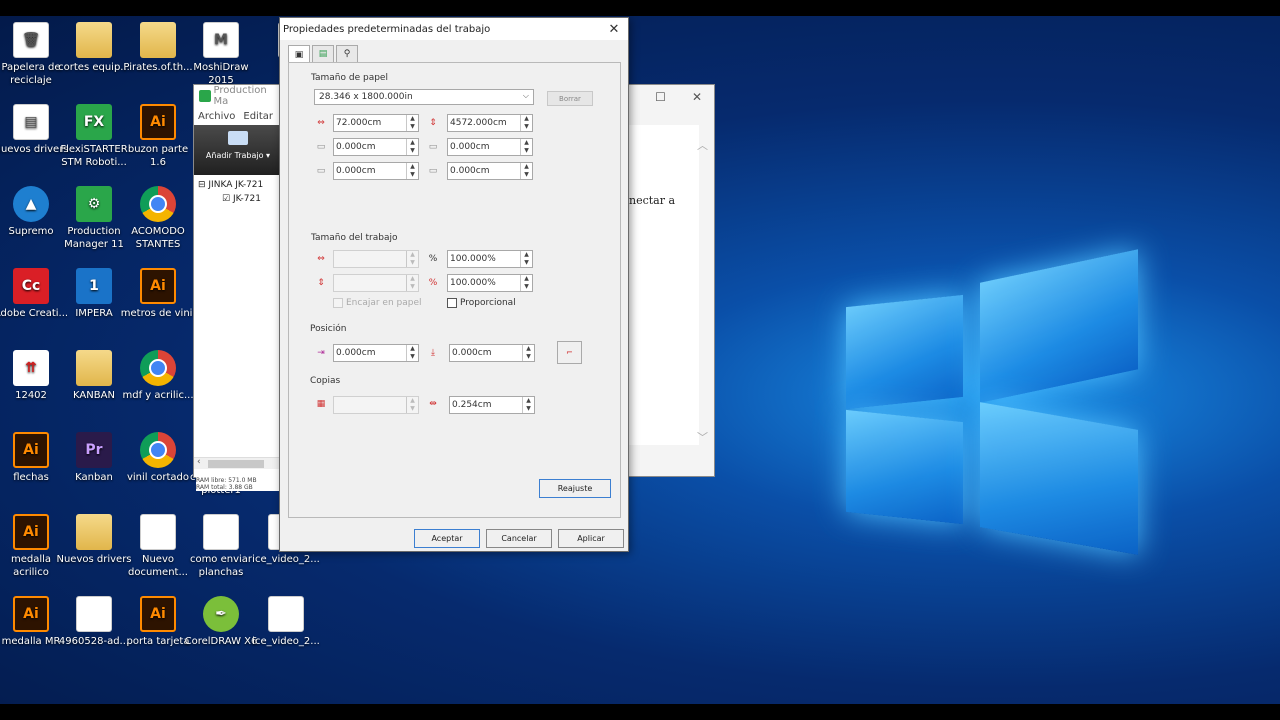 This screenshot has width=1280, height=720. I want to click on windows-logo-wallpaper, so click(990, 402).